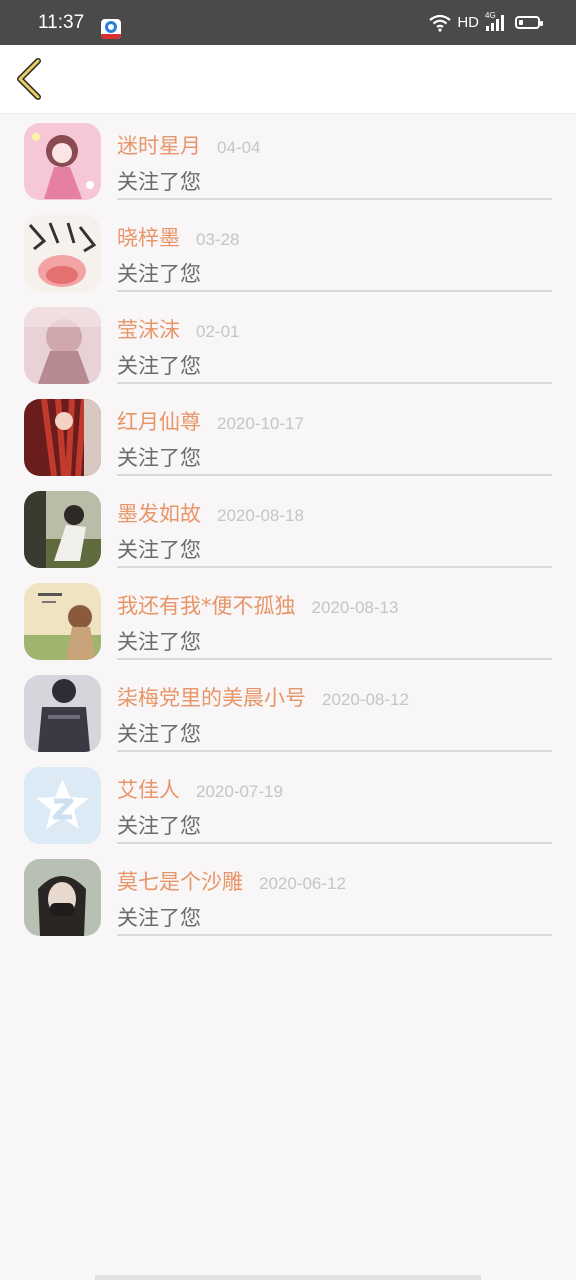 The width and height of the screenshot is (576, 1280). I want to click on list-item: 我还有我*便不孤独 2020-08-13 关注了您, so click(288, 620).